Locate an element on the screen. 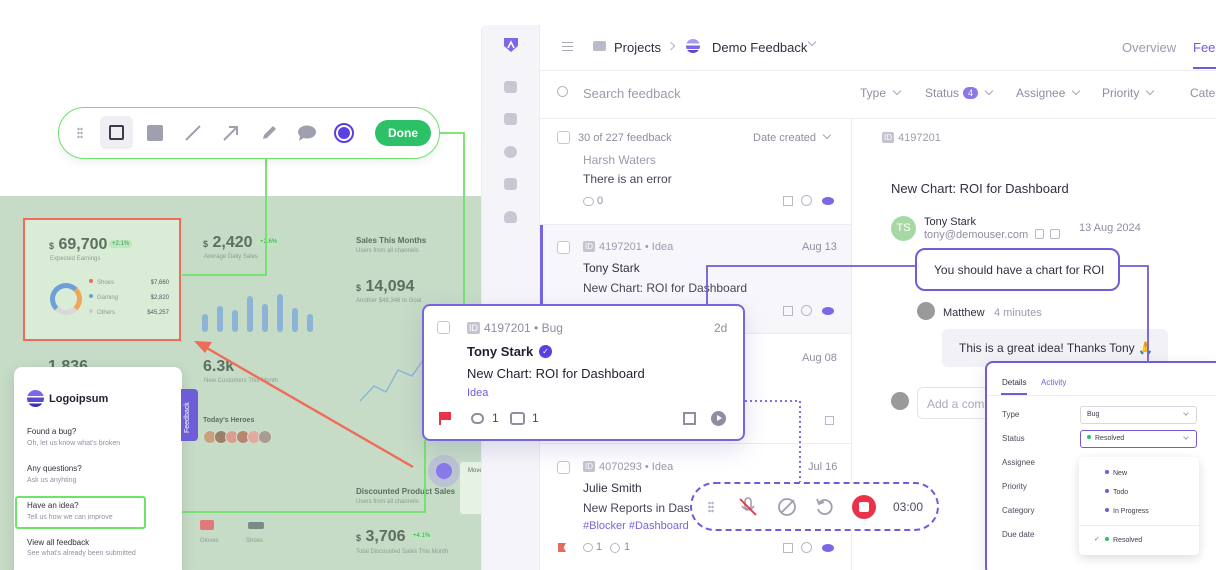 The image size is (1216, 570). card-id-value: 4197201 is located at coordinates (507, 328).